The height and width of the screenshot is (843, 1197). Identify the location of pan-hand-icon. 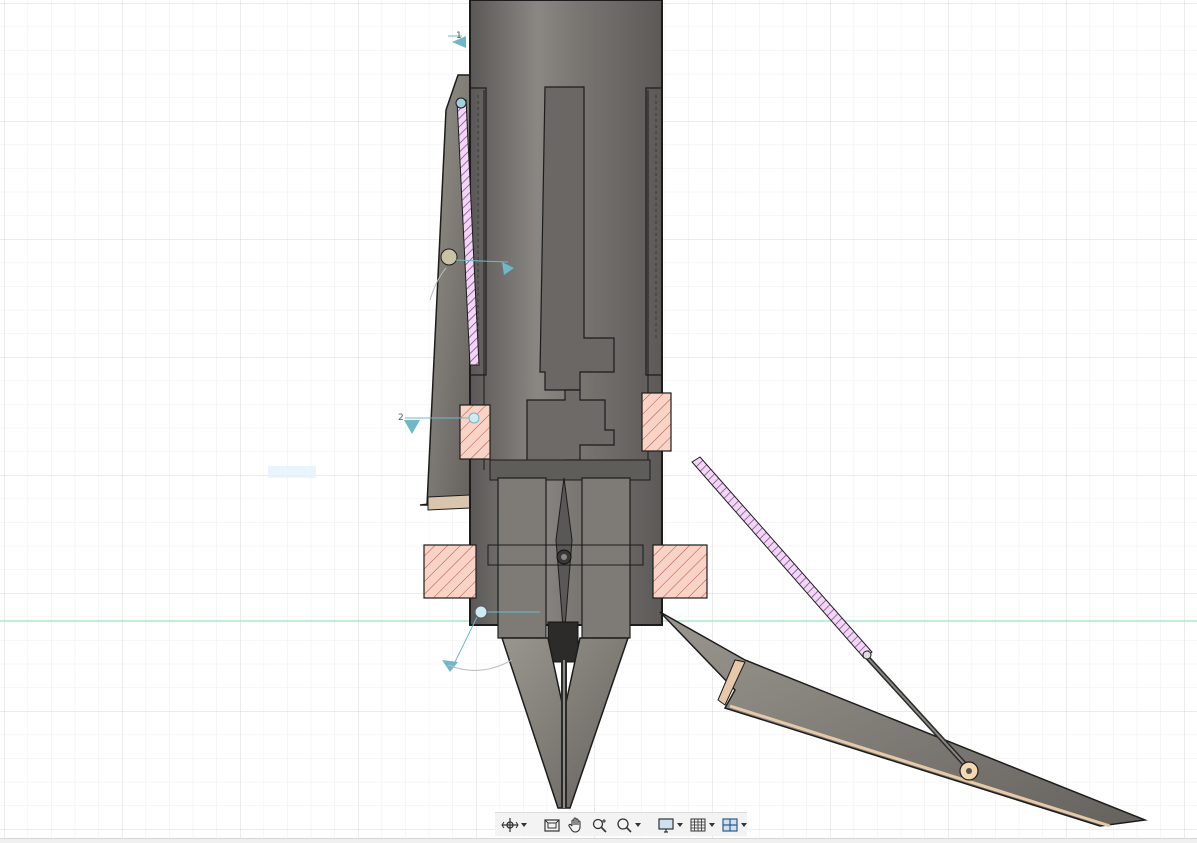
(574, 824).